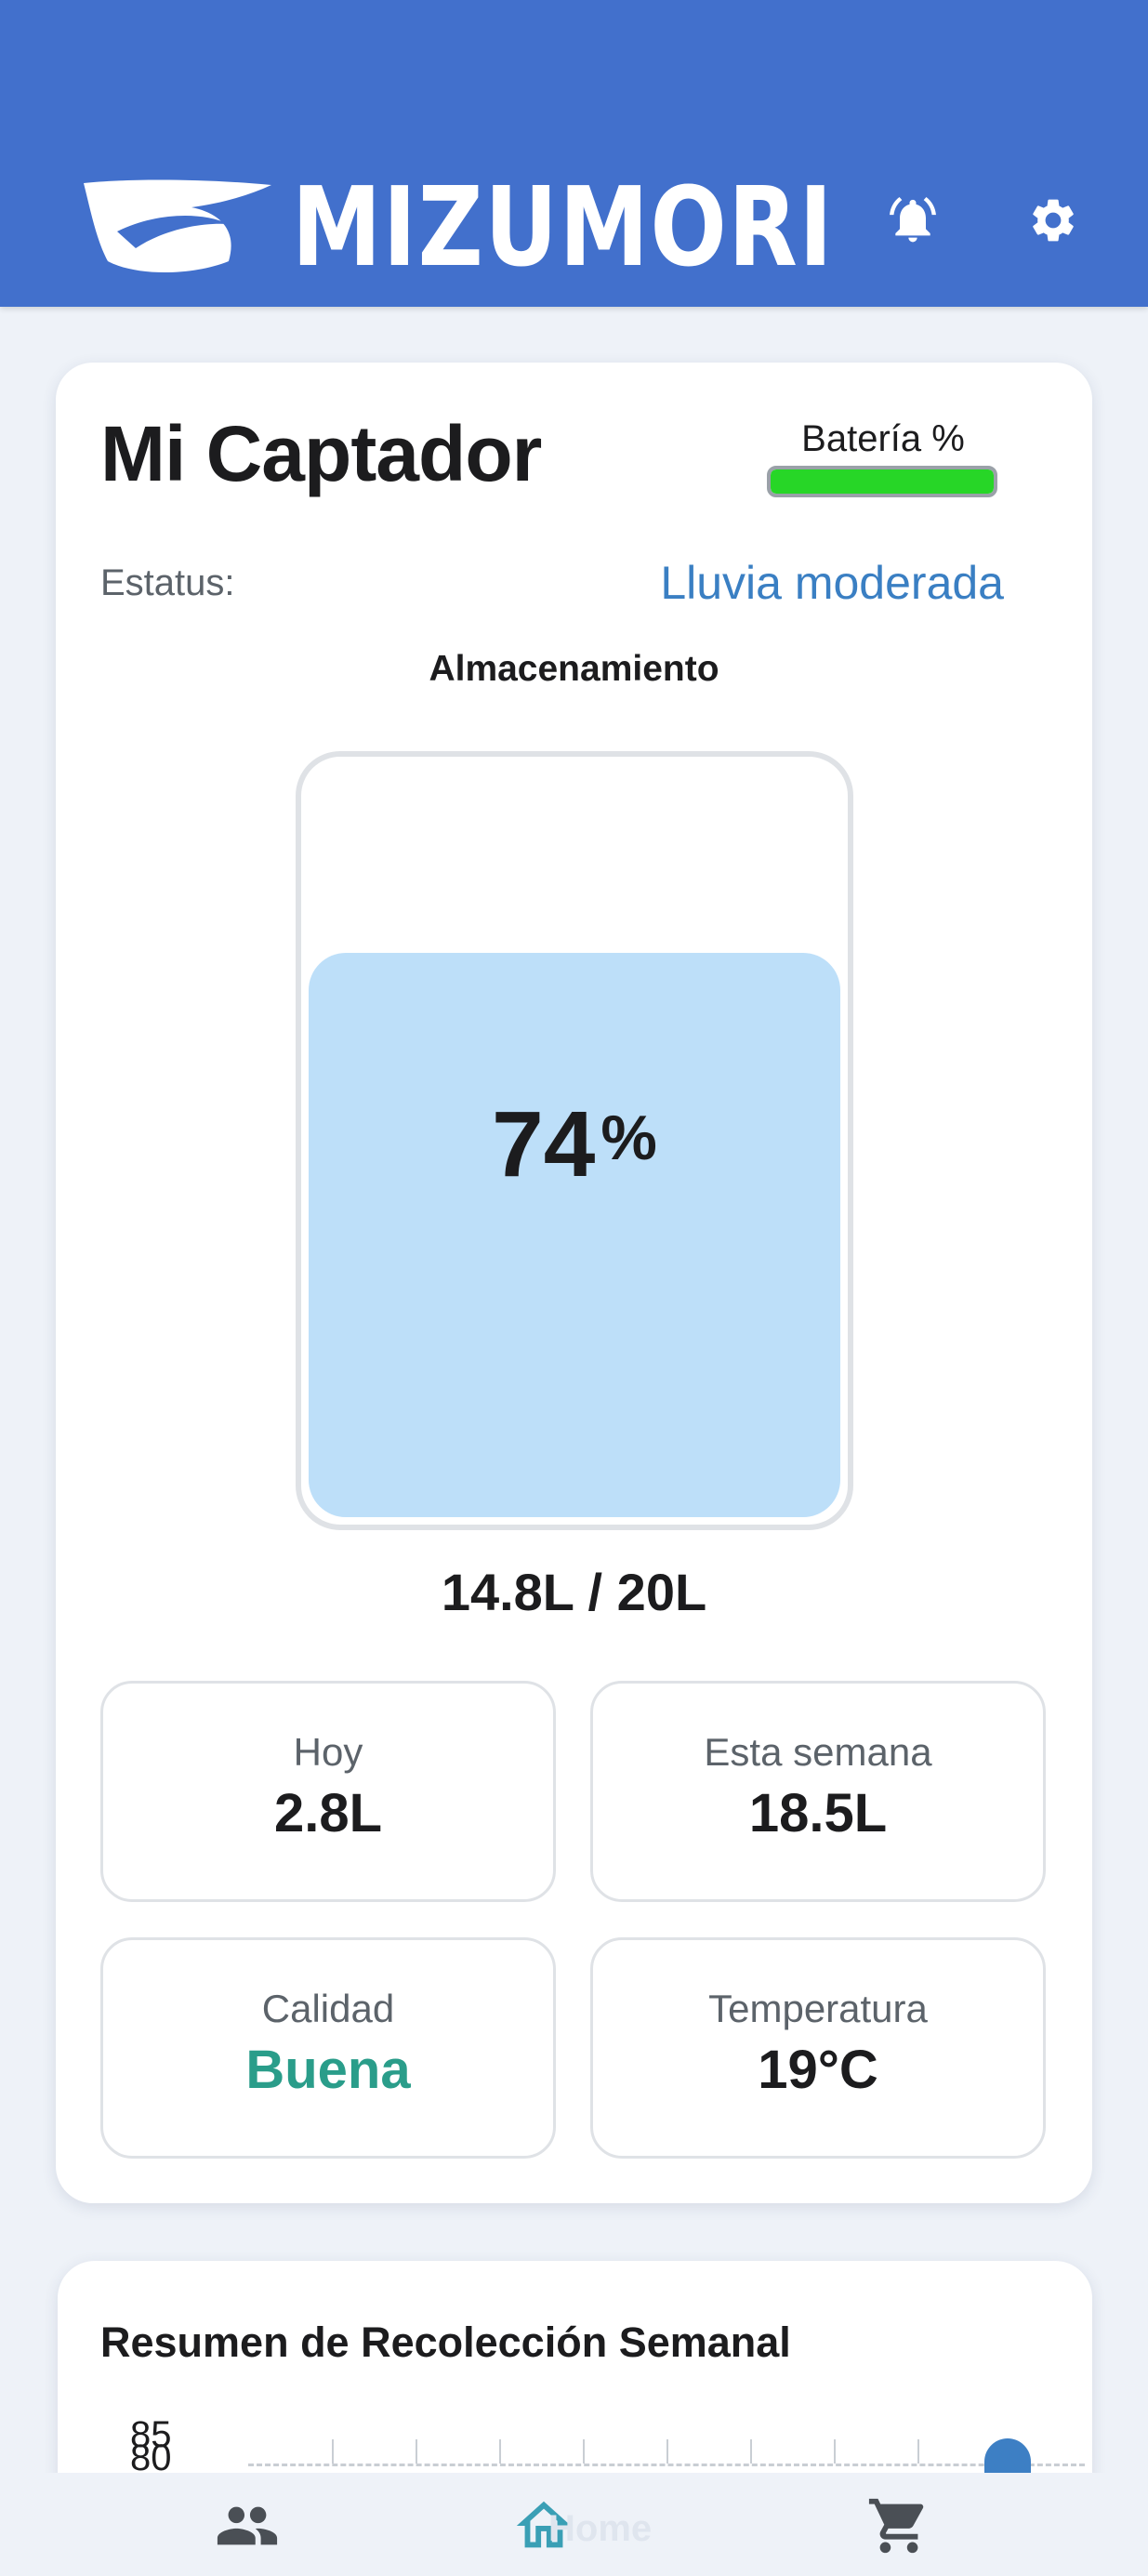 This screenshot has width=1148, height=2576. I want to click on people-icon, so click(248, 2525).